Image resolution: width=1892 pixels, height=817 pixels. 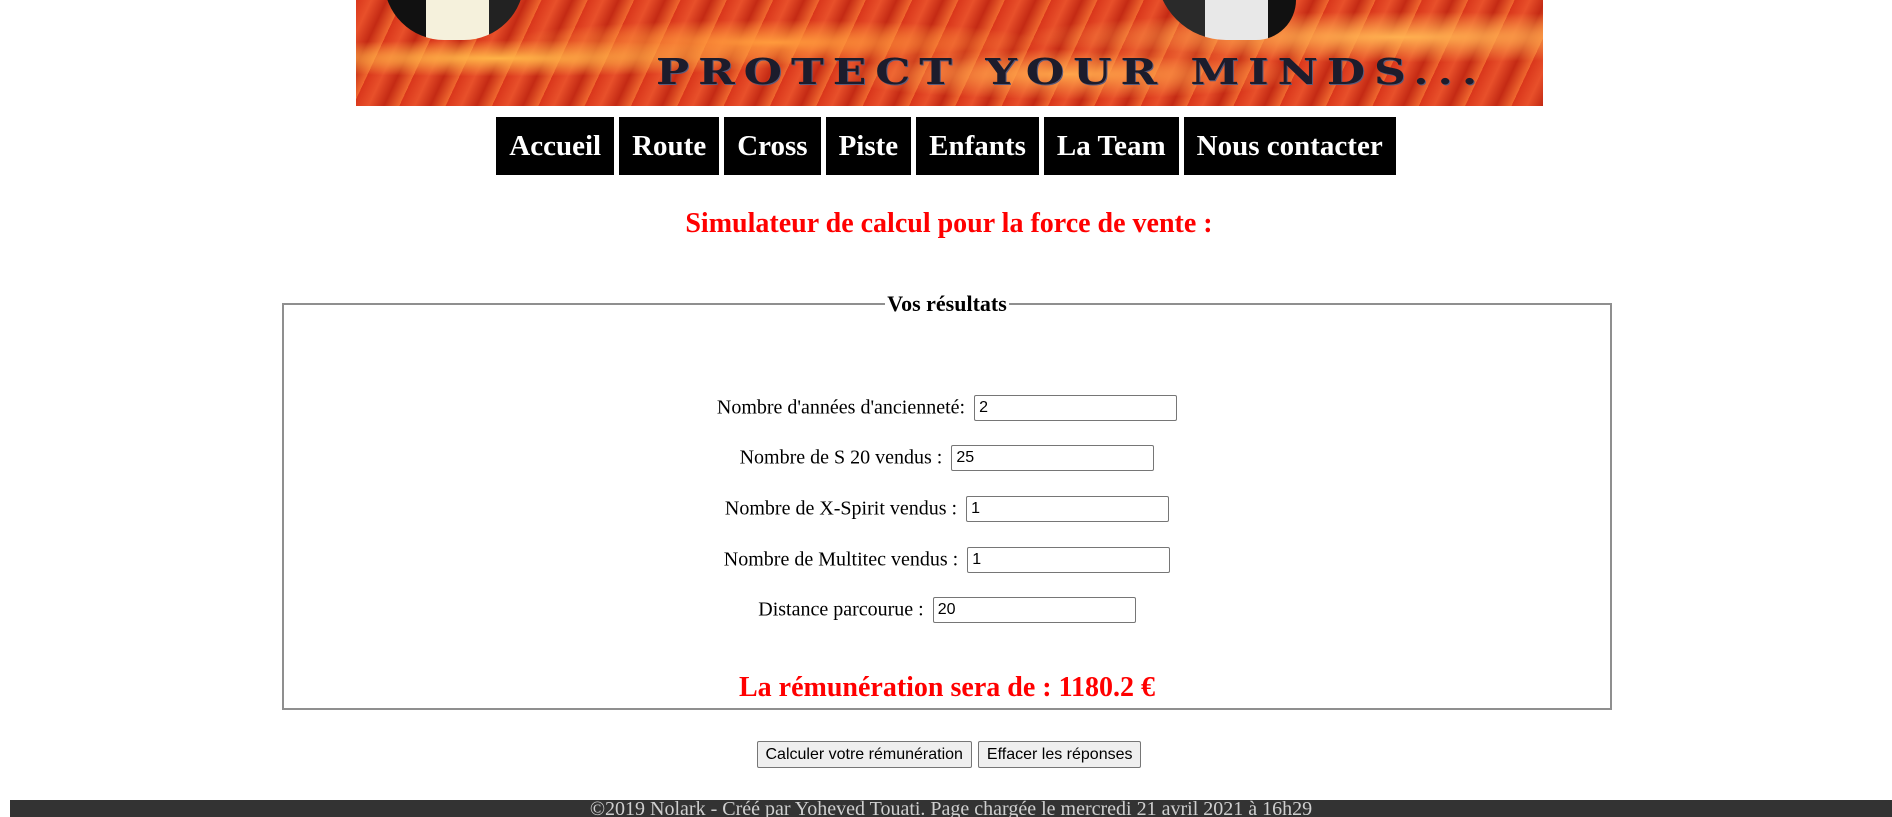 What do you see at coordinates (1226, 20) in the screenshot?
I see `helmet-image-right` at bounding box center [1226, 20].